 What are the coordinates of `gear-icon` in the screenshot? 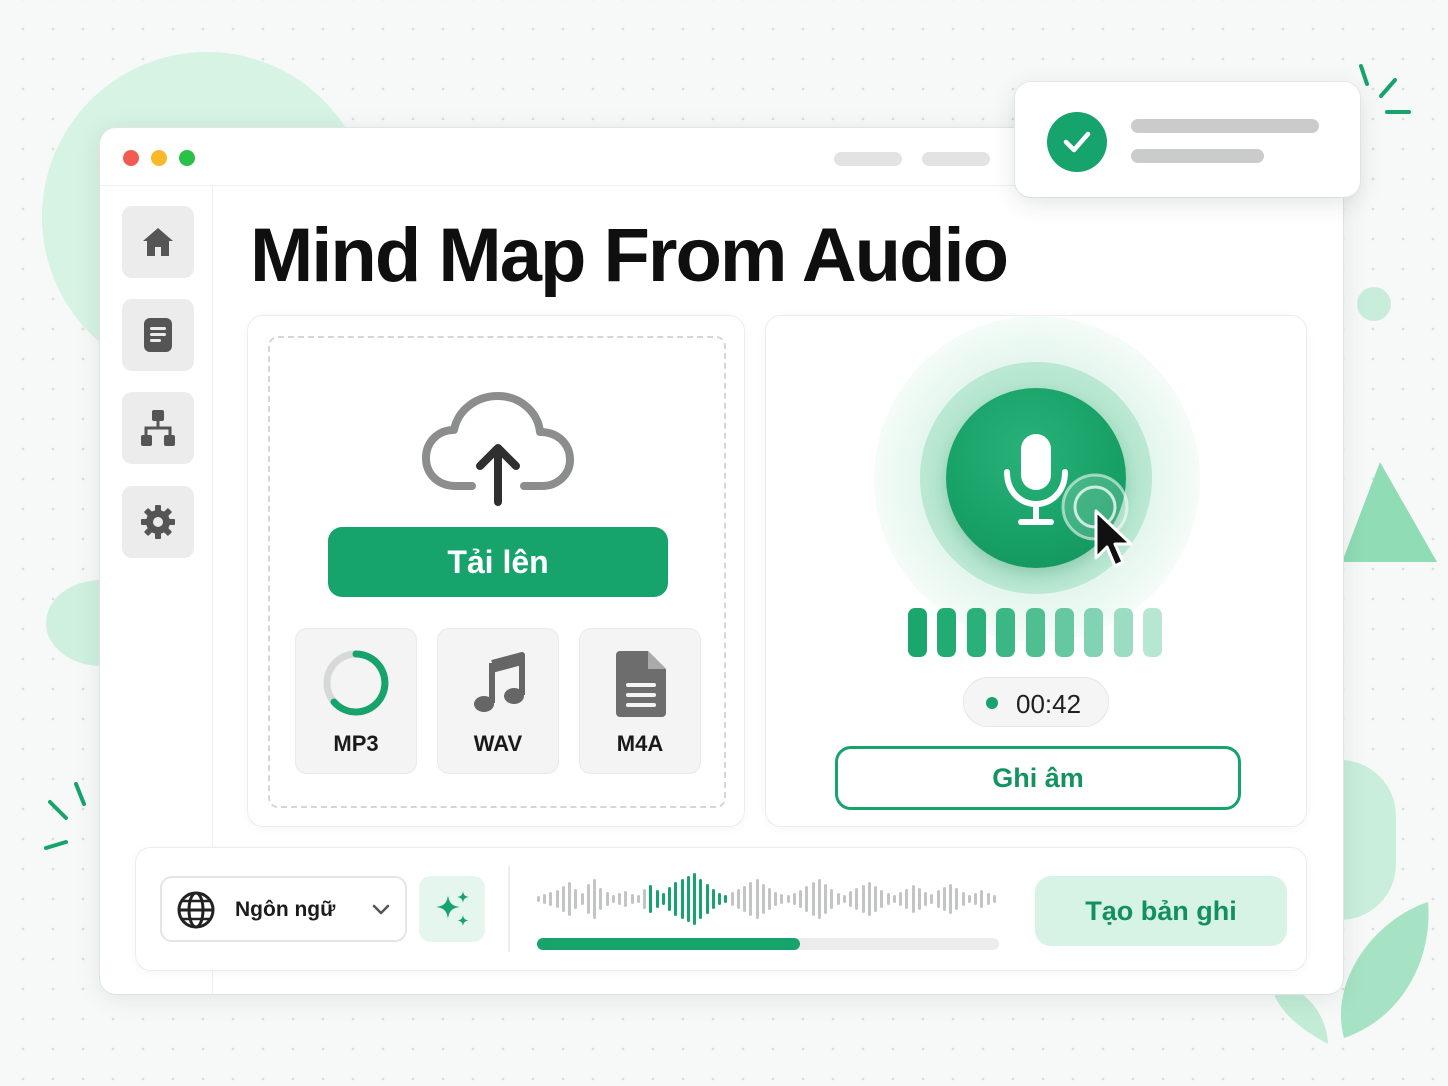 It's located at (158, 522).